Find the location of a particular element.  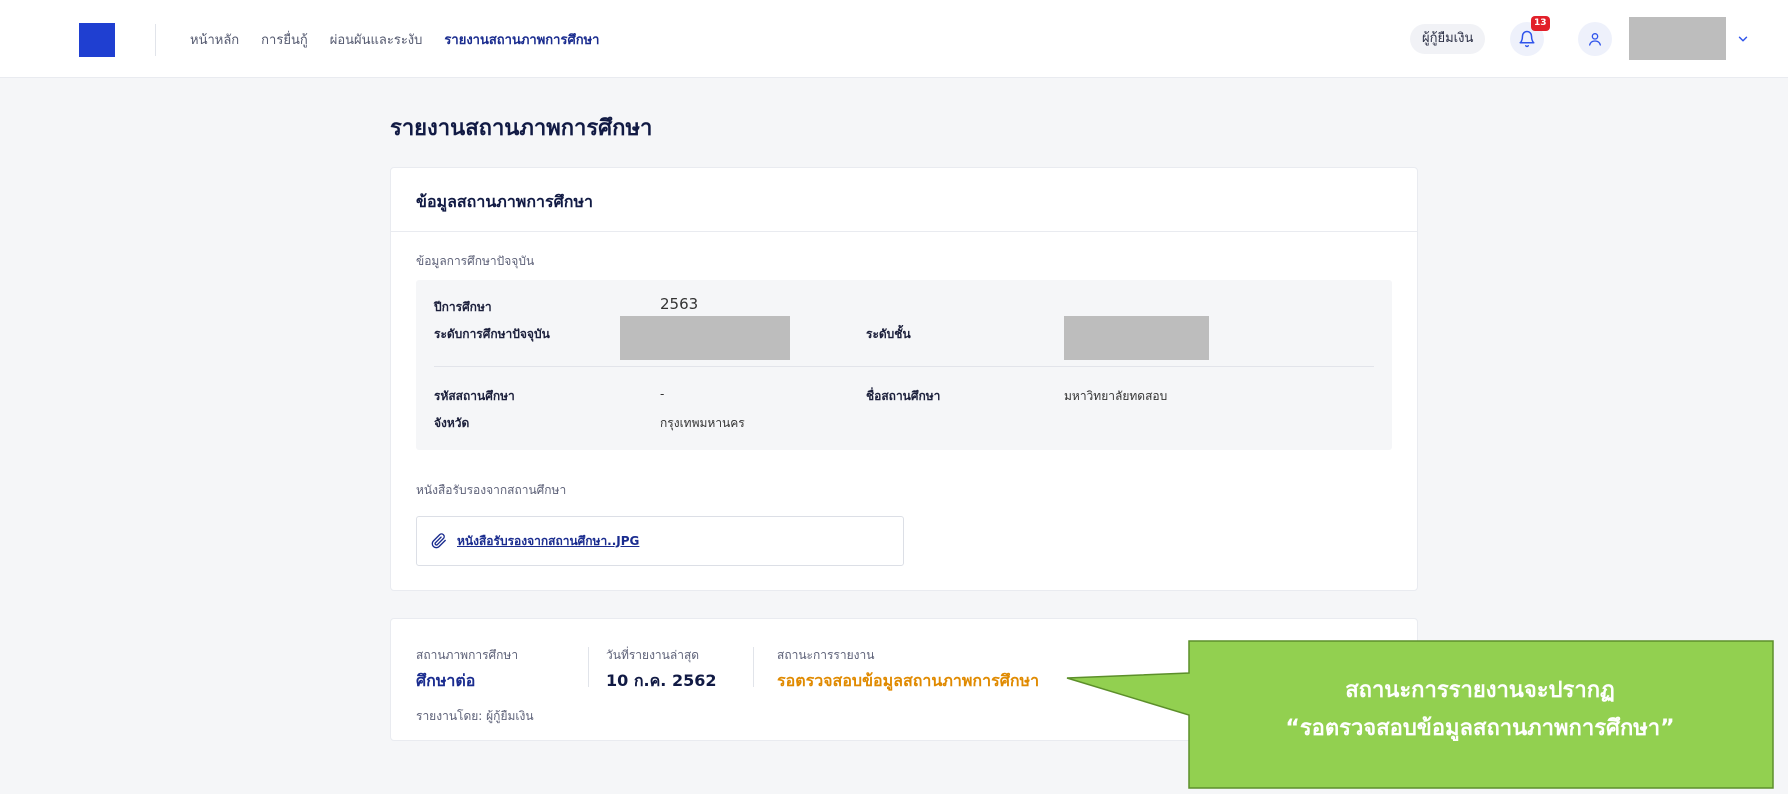

nav-item-loan-application: การยื่นกู้ is located at coordinates (284, 39).